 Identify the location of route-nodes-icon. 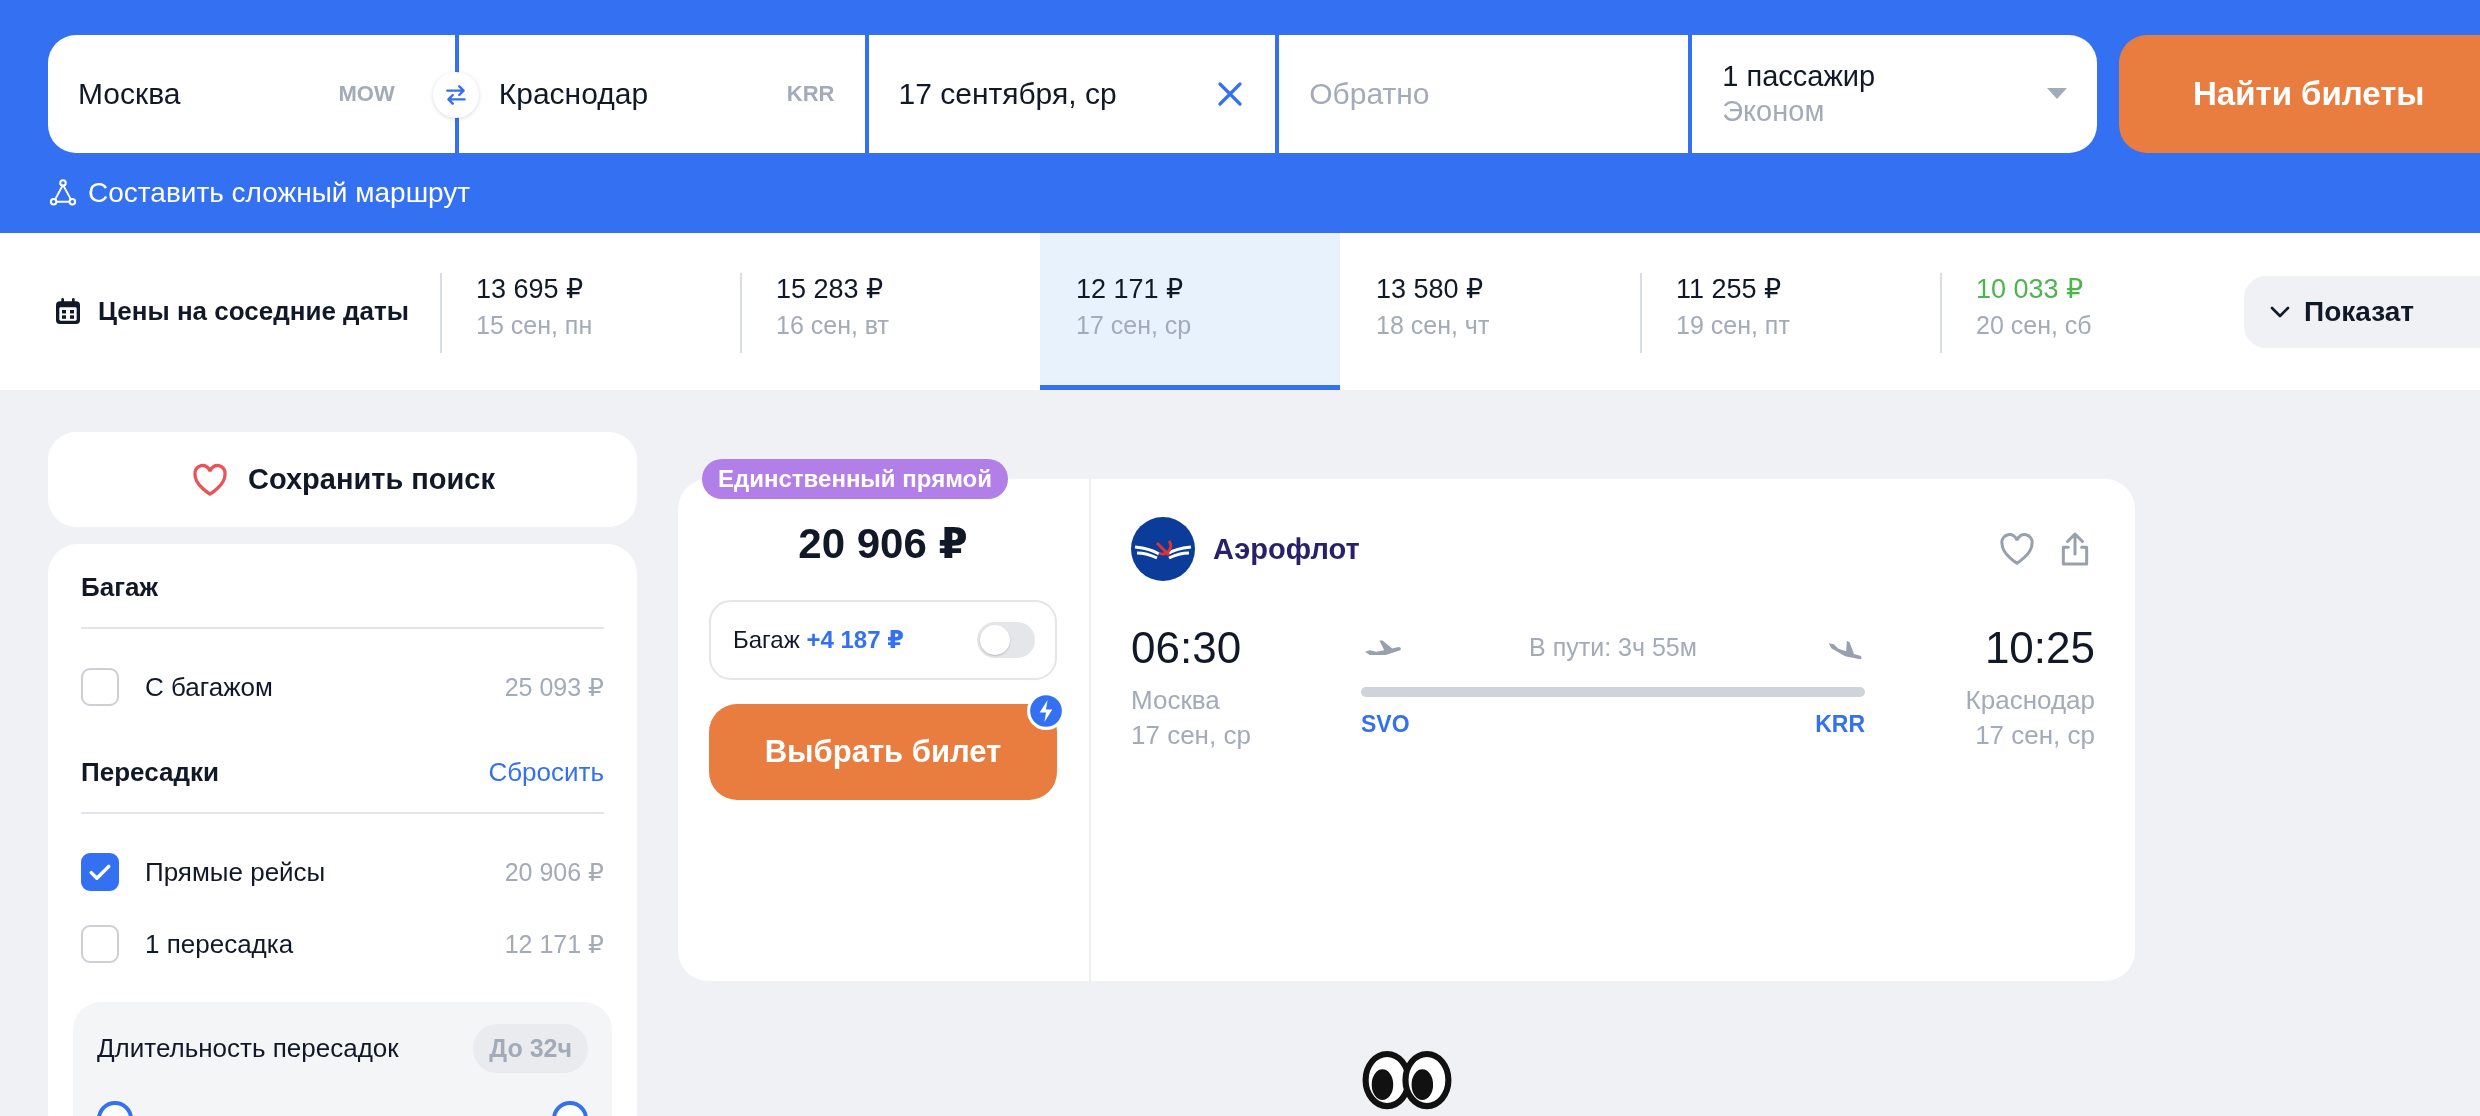
(63, 193).